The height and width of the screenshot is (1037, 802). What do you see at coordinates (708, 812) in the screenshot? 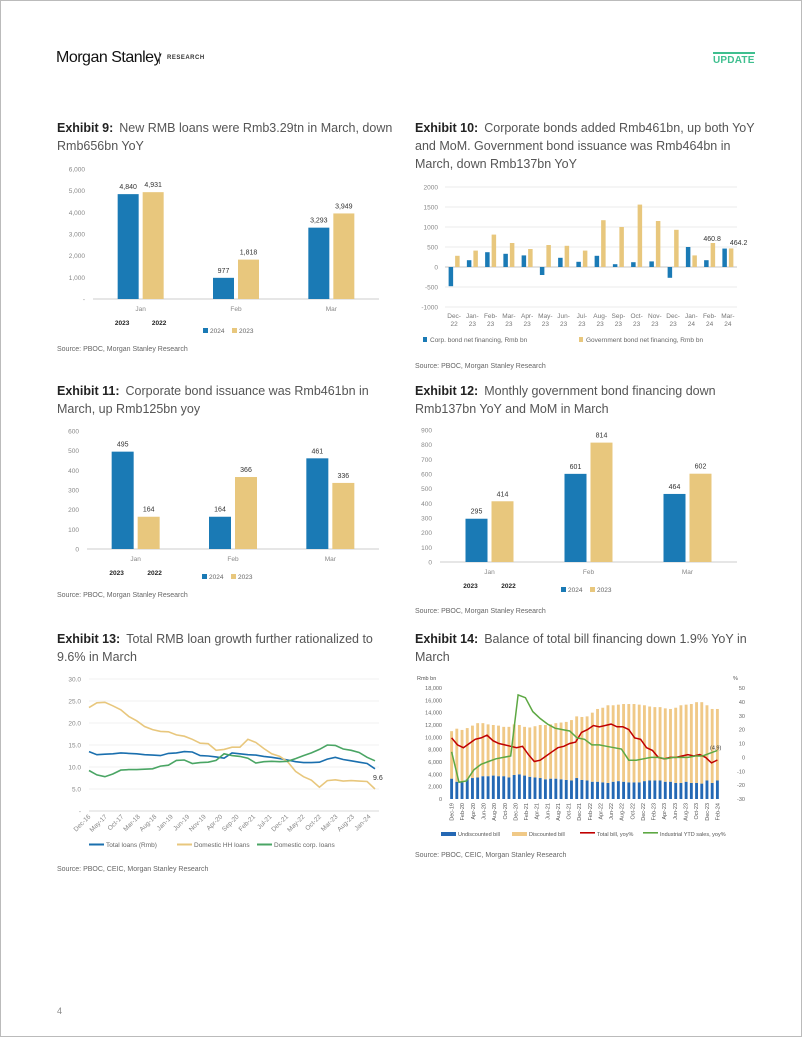
I see `x-tick-label: Dec-23` at bounding box center [708, 812].